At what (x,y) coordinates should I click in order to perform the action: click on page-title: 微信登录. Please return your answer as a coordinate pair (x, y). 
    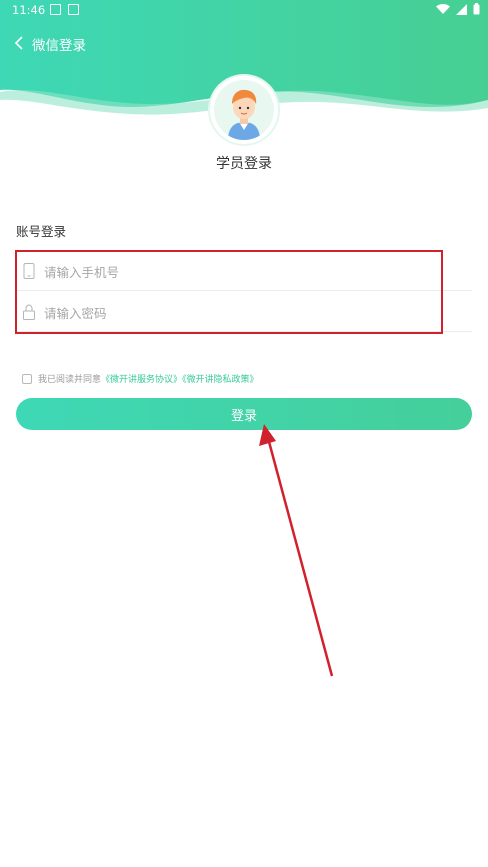
    Looking at the image, I should click on (59, 46).